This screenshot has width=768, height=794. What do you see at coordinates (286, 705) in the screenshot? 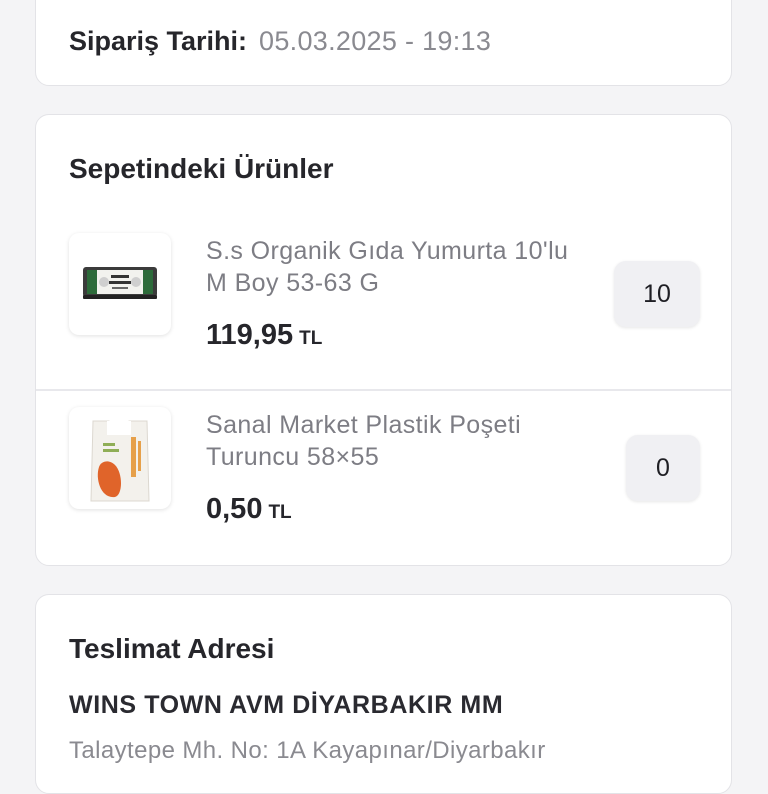
I see `address-name: WINS TOWN AVM DİYARBAKIR MM` at bounding box center [286, 705].